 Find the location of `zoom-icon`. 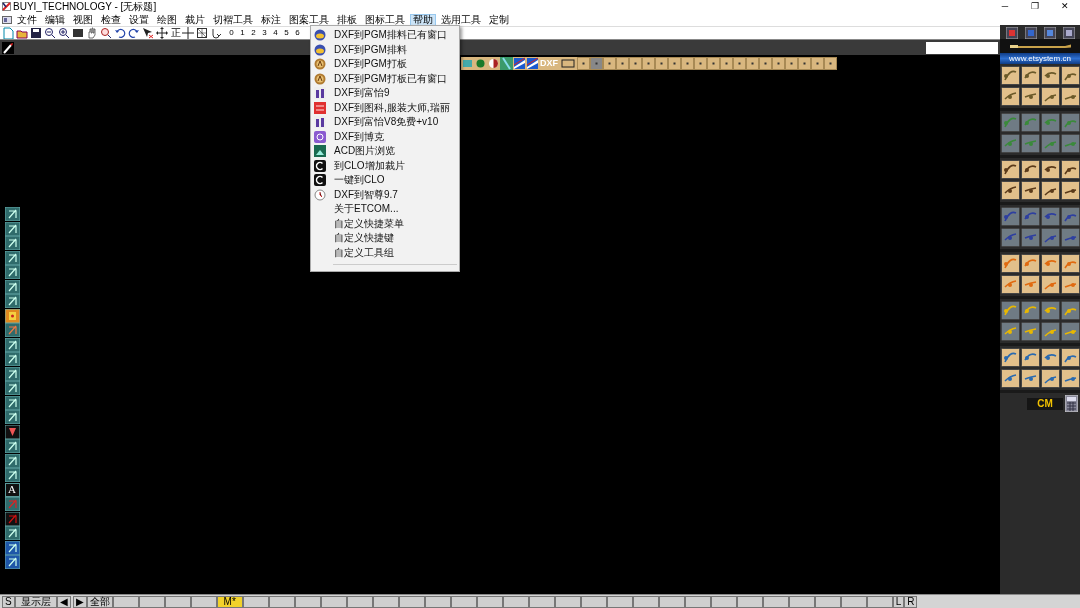

zoom-icon is located at coordinates (106, 33).